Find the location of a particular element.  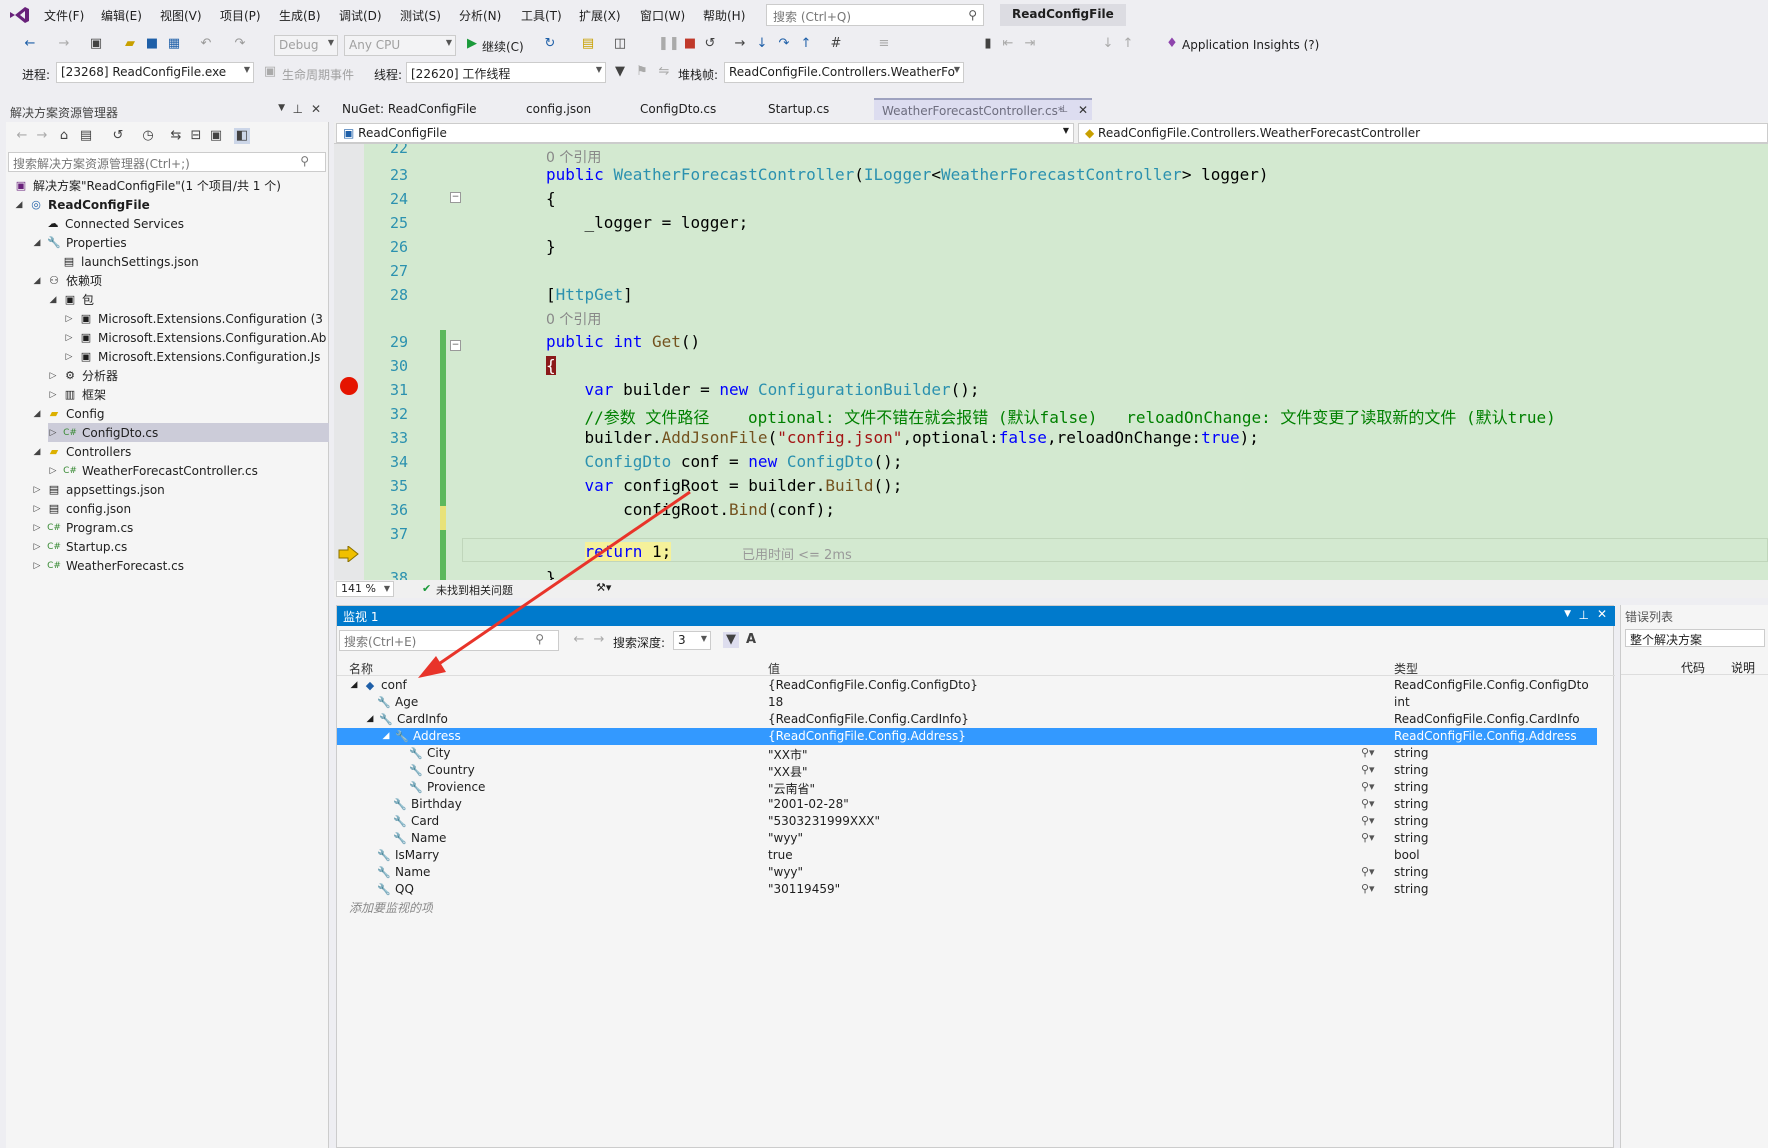

collapse-all-icon: ⊟ is located at coordinates (196, 136).